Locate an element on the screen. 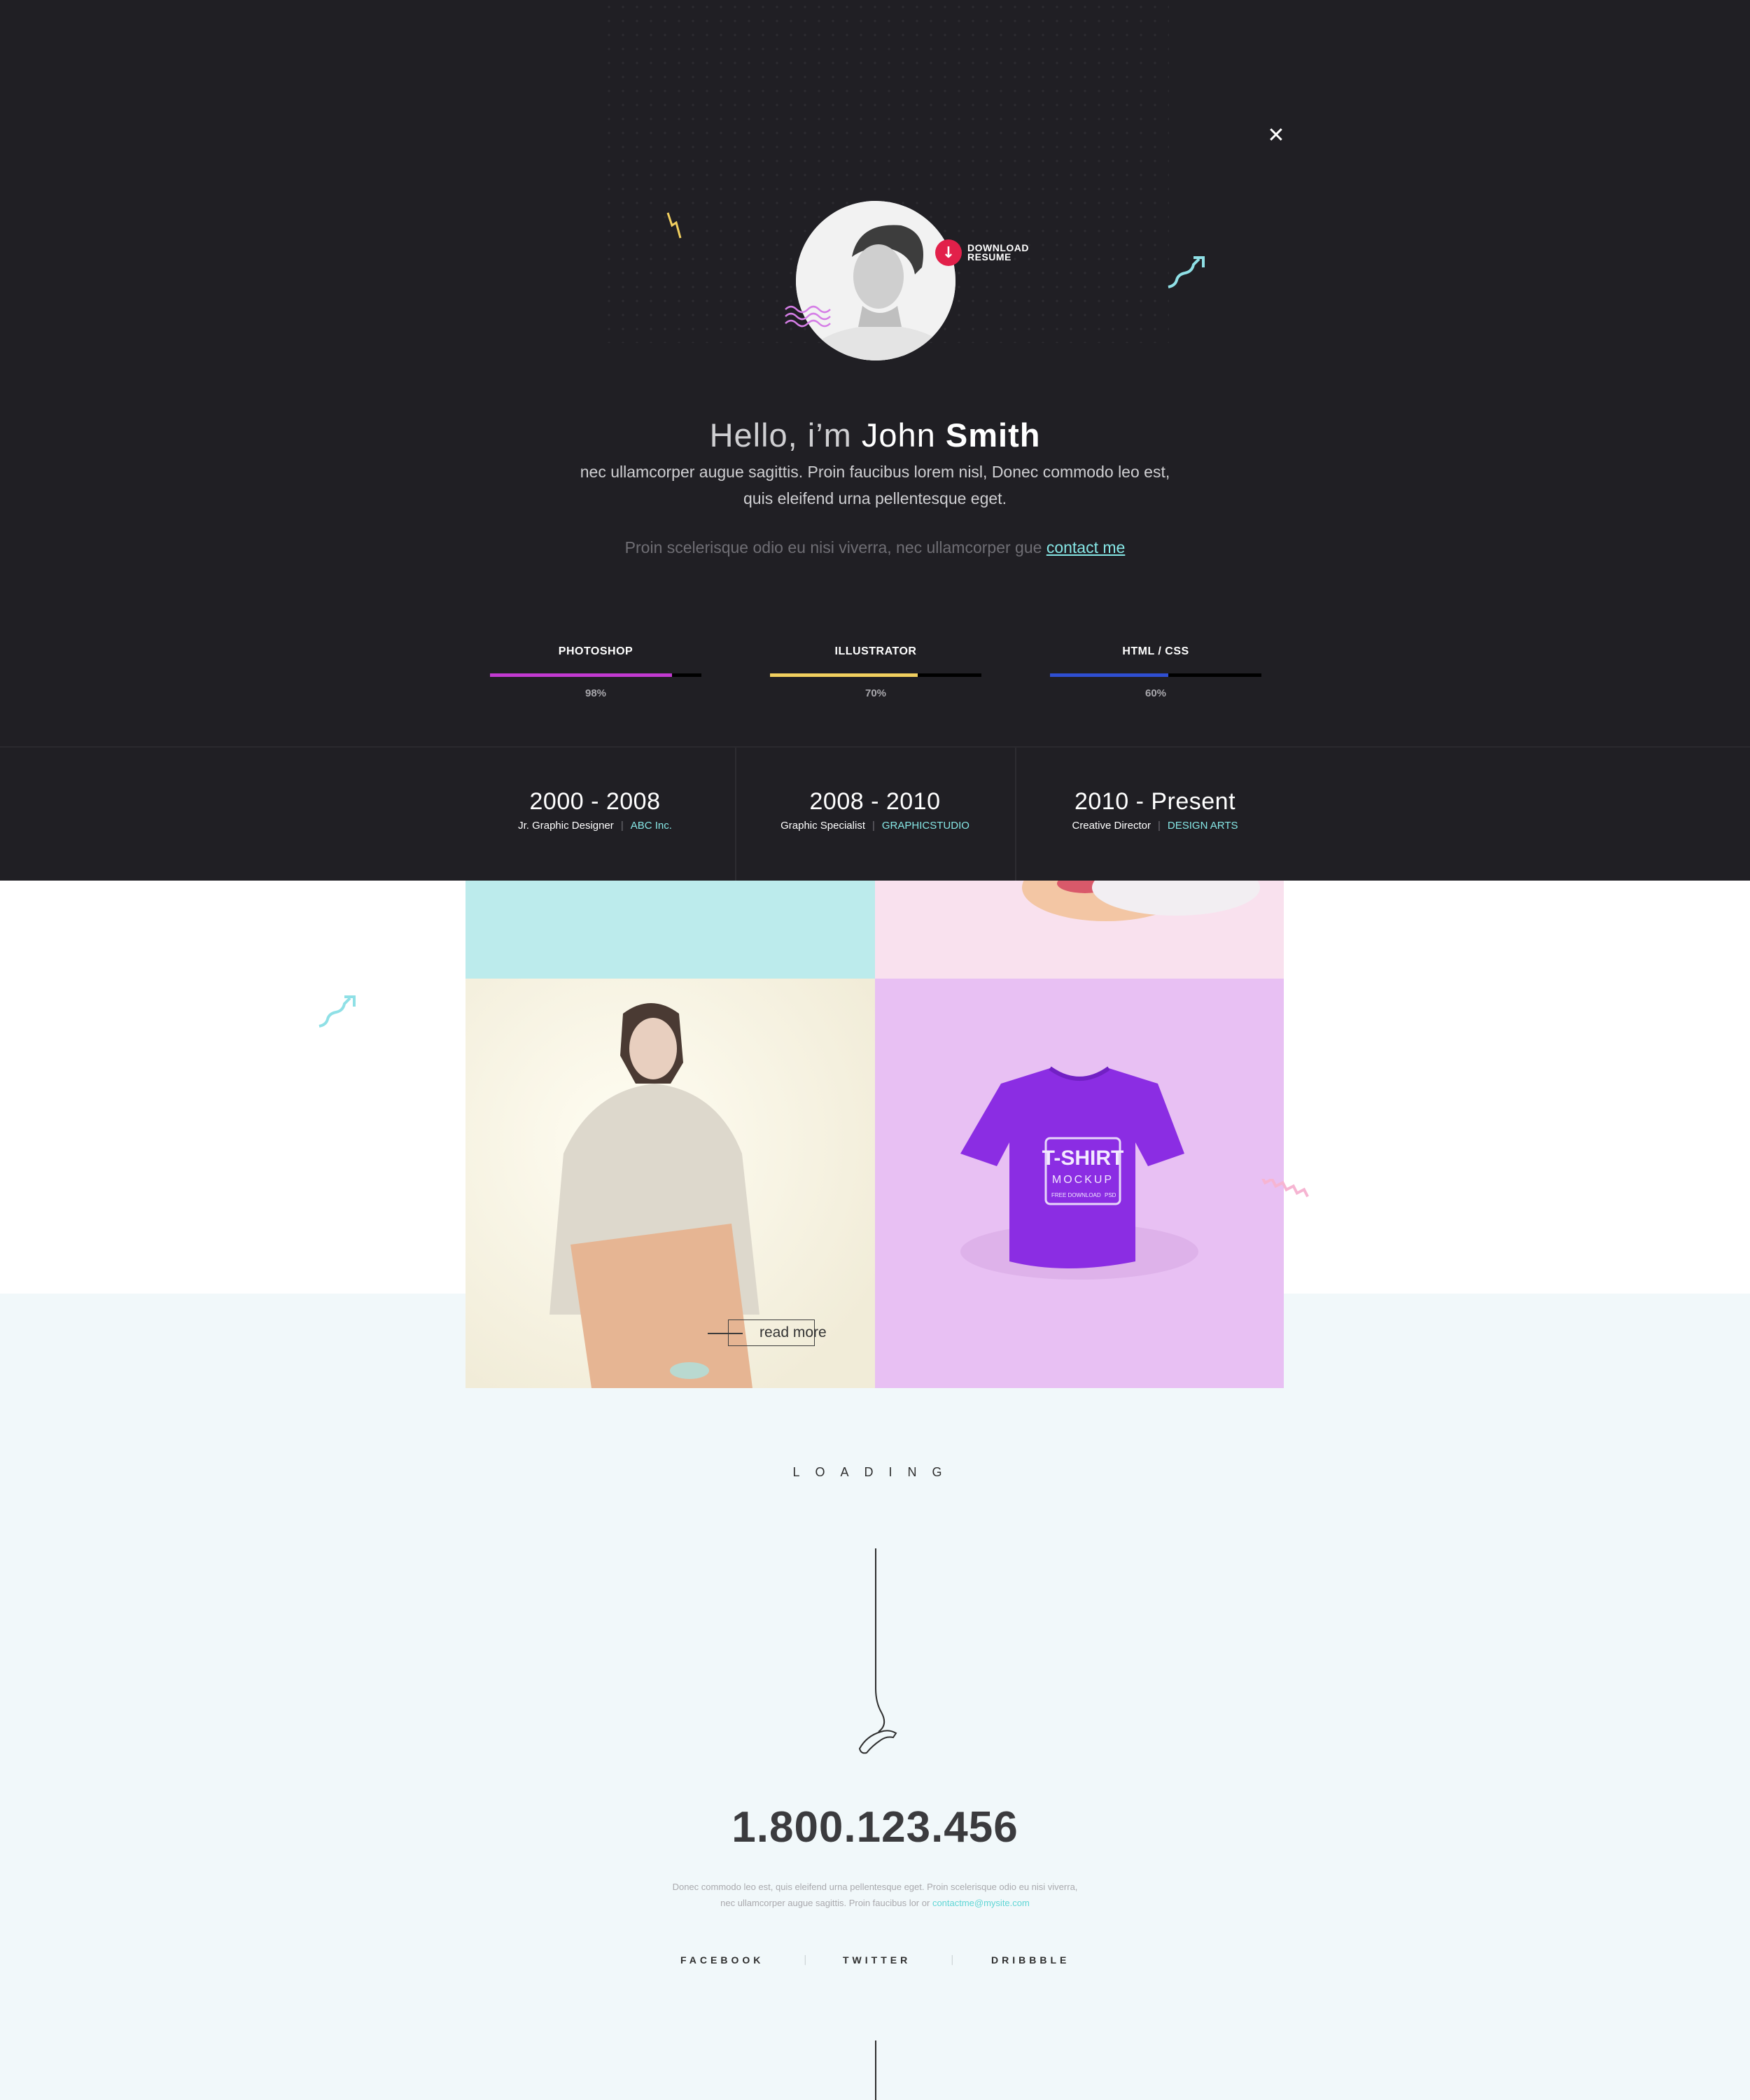  tshirt-sub-text: MOCKUP is located at coordinates (1083, 1180).